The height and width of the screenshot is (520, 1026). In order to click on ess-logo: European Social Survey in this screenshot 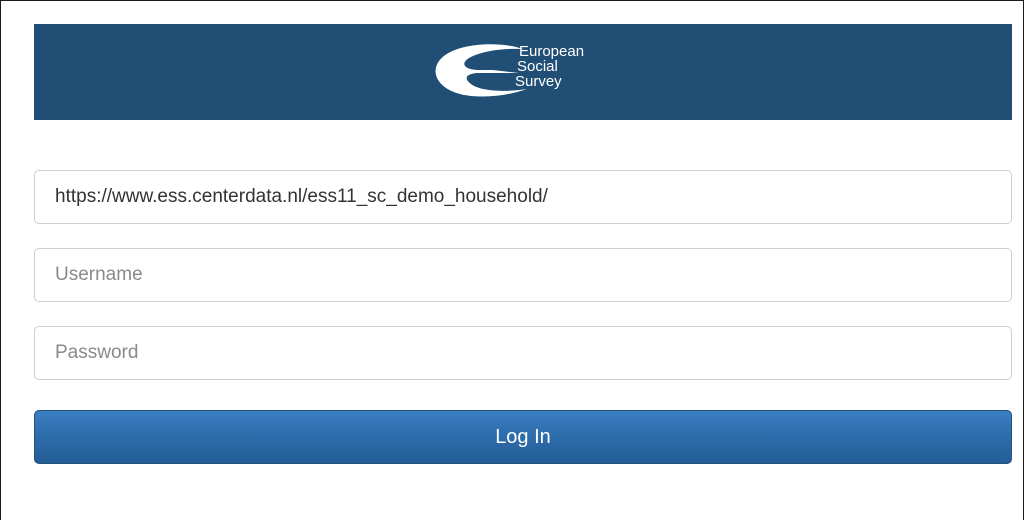, I will do `click(531, 72)`.